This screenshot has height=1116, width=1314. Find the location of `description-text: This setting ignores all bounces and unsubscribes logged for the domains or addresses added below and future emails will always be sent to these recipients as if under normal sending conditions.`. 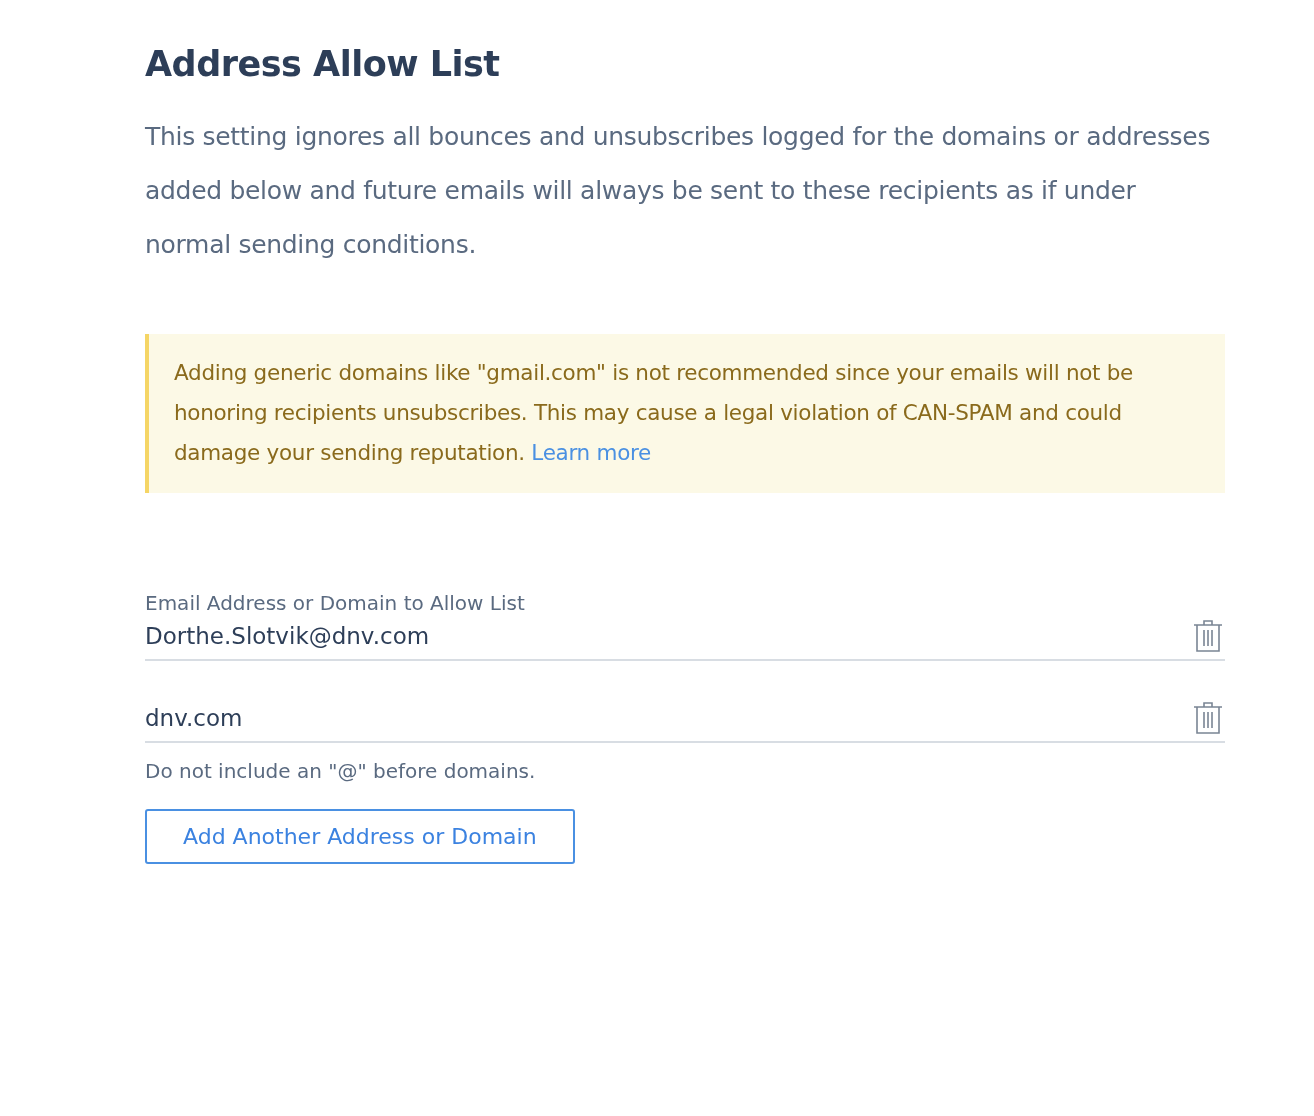

description-text: This setting ignores all bounces and unsubscribes logged for the domains or addresses added below and future emails will always be sent to these recipients as if under normal sending conditions. is located at coordinates (678, 191).